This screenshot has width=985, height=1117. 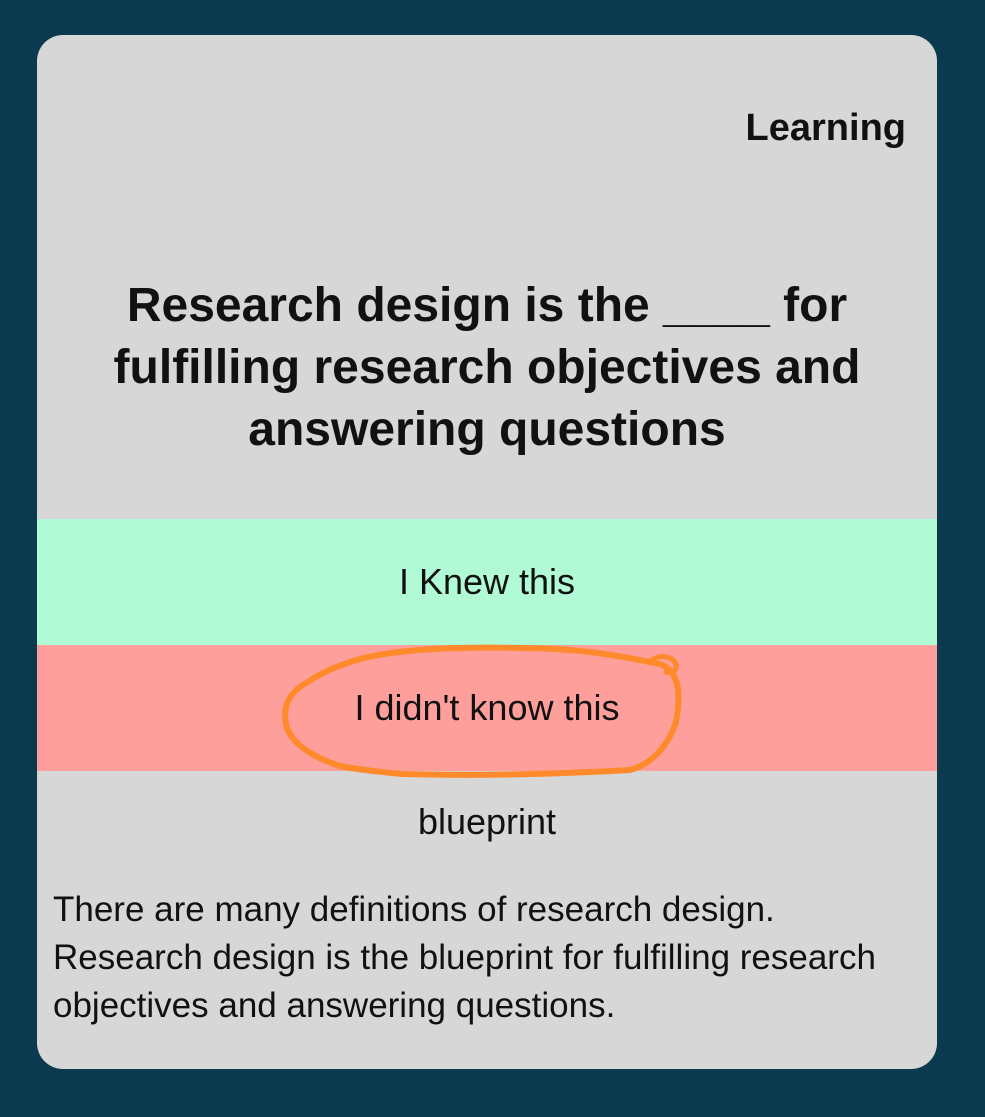 I want to click on knew-this-label: I Knew this, so click(x=487, y=581).